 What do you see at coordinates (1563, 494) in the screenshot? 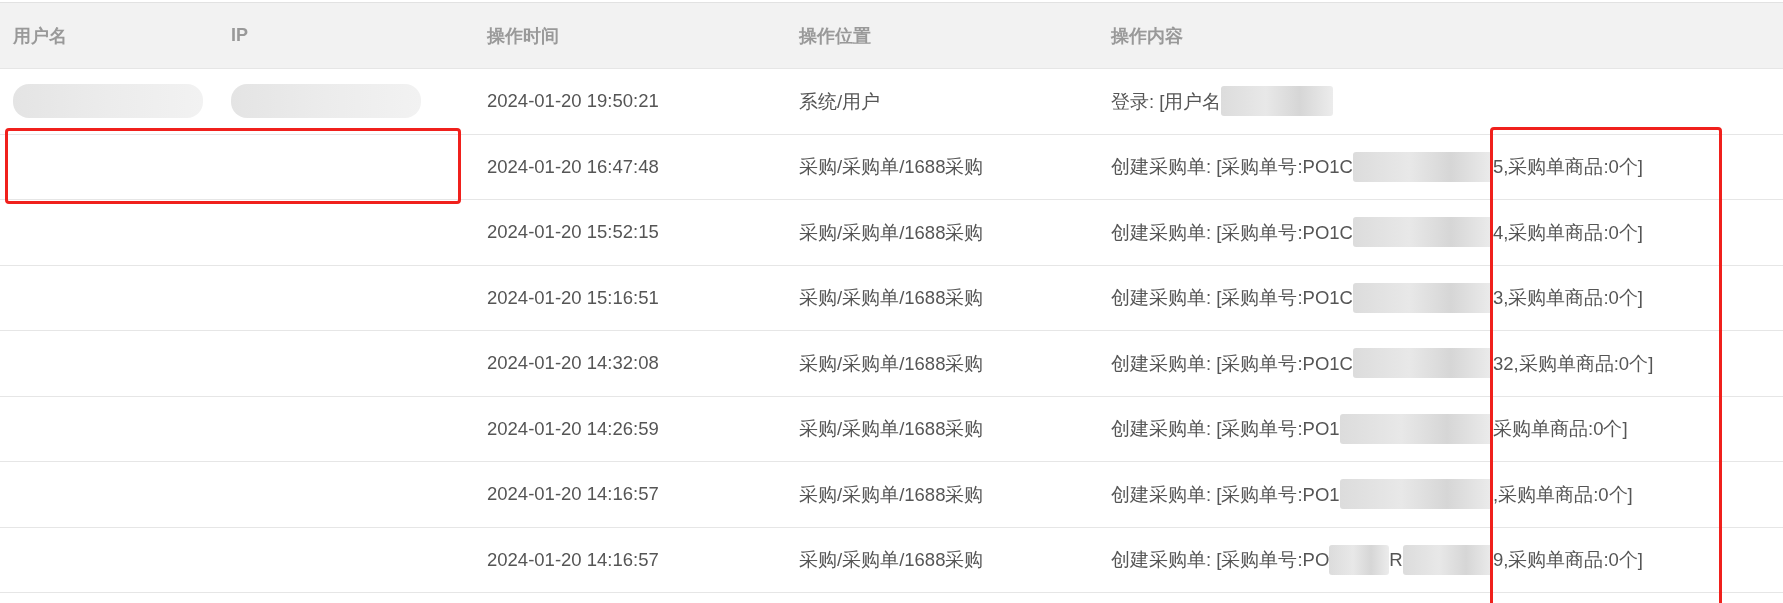
I see `table-cell-text: ,采购单商品:0个]` at bounding box center [1563, 494].